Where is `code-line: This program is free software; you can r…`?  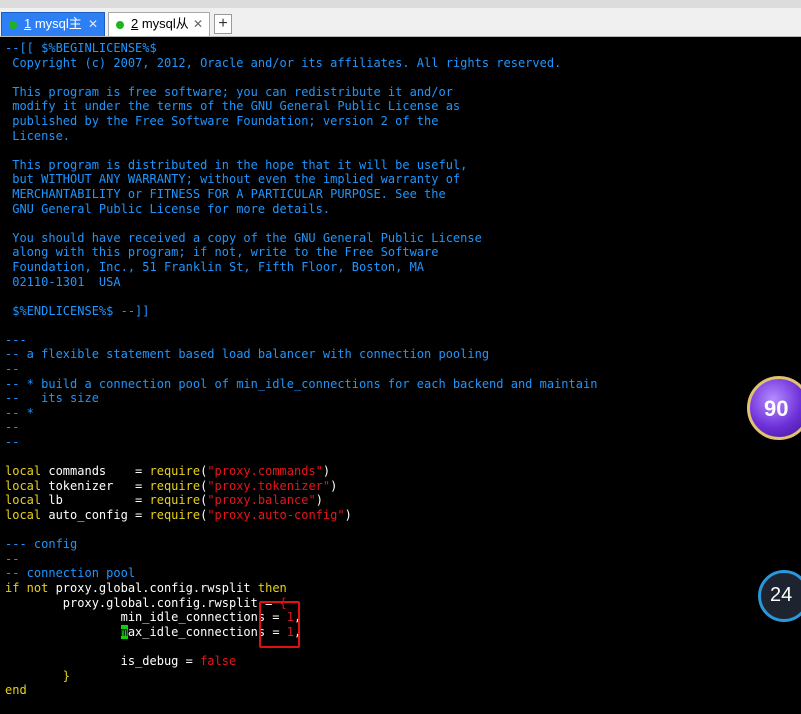
code-line: This program is free software; you can r… is located at coordinates (229, 91).